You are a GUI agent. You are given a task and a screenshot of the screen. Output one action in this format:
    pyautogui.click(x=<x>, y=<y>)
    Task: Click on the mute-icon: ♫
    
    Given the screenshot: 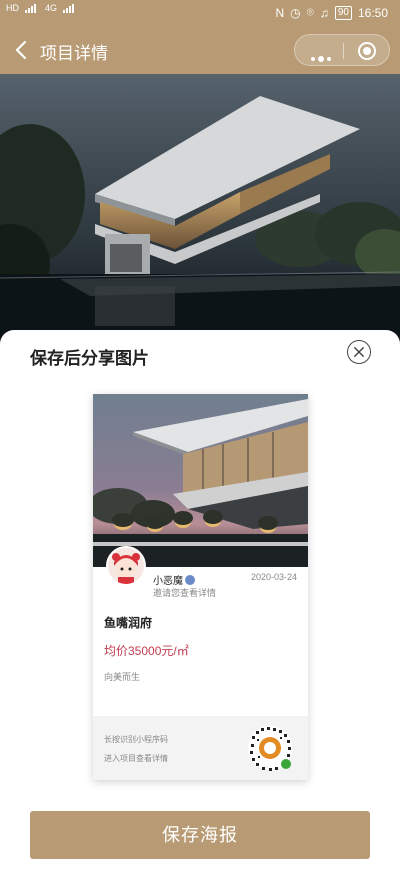 What is the action you would take?
    pyautogui.click(x=324, y=12)
    